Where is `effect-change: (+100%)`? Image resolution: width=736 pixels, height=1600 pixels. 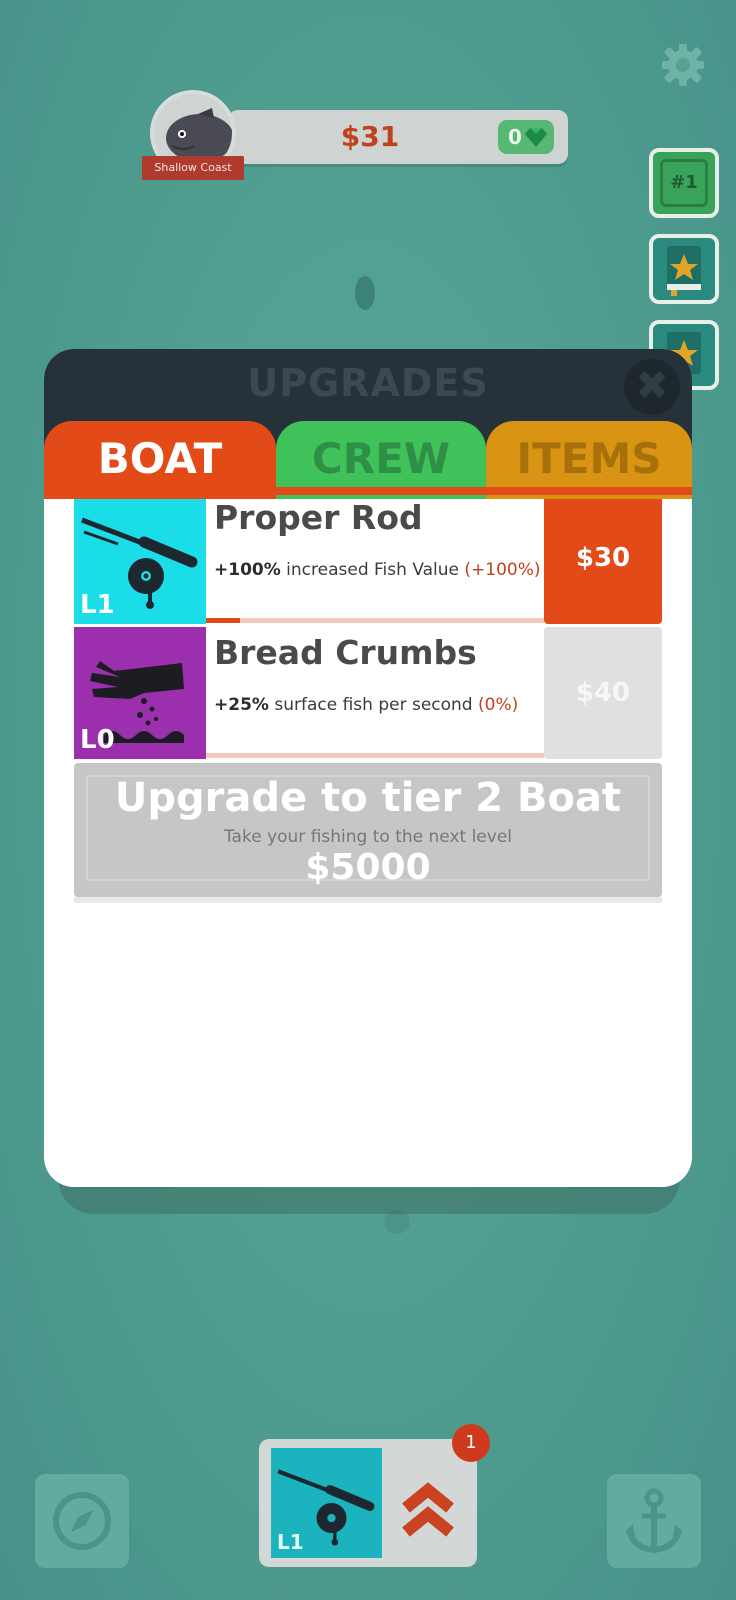 effect-change: (+100%) is located at coordinates (502, 570).